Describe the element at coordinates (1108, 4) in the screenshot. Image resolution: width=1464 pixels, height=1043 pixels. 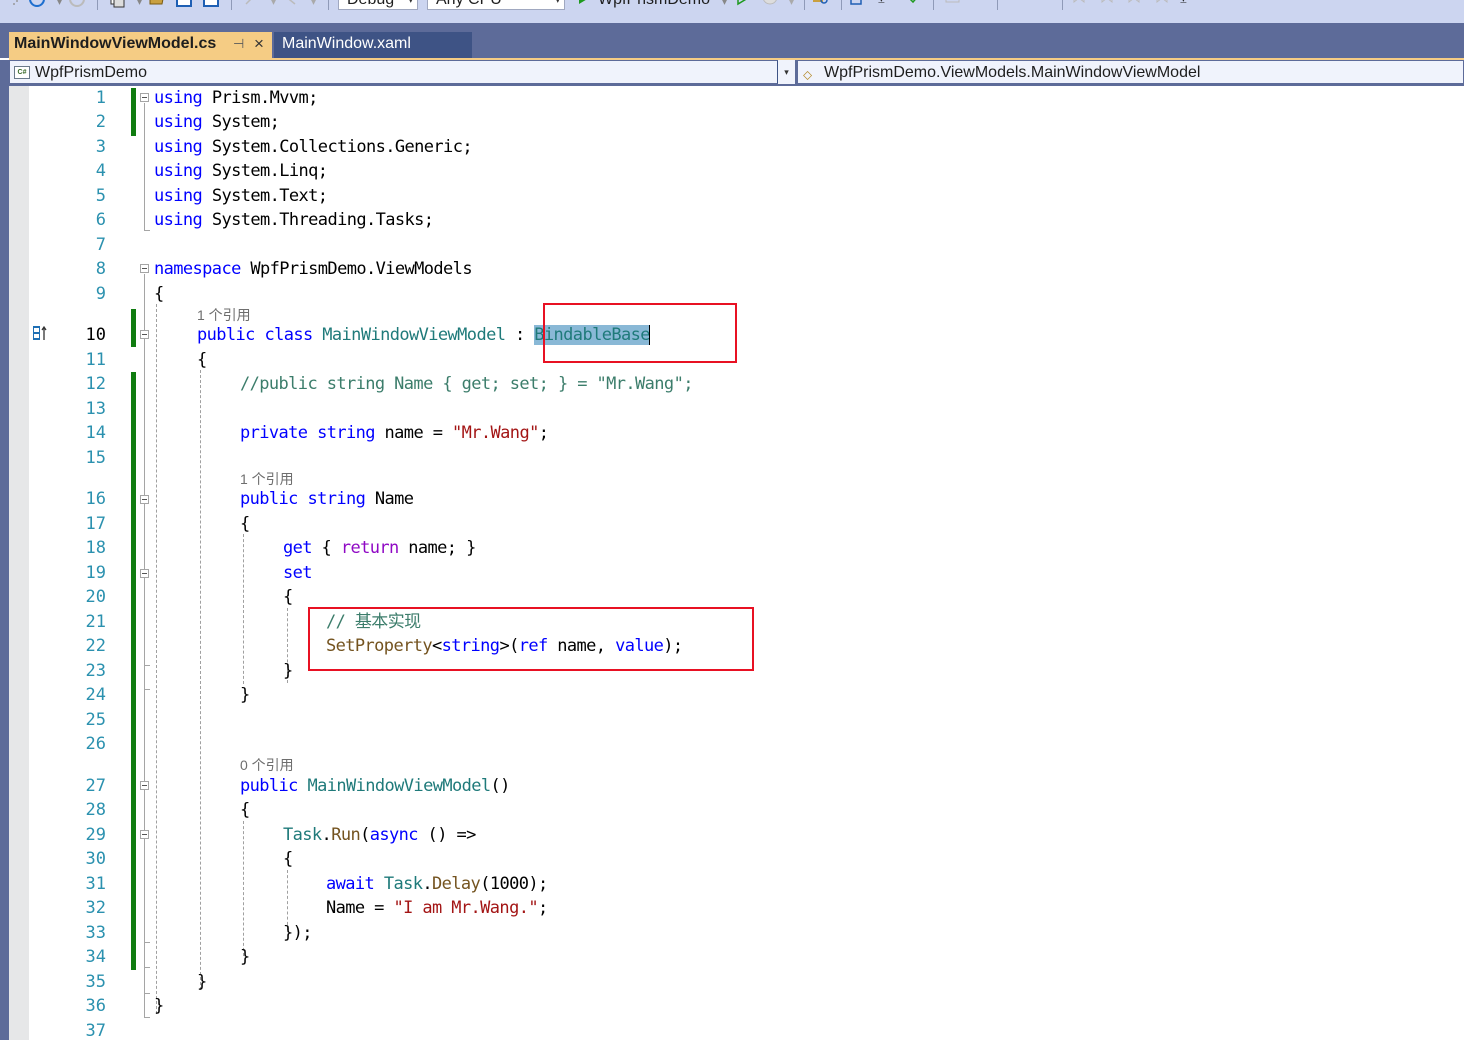
I see `bookmark-prev-icon` at that location.